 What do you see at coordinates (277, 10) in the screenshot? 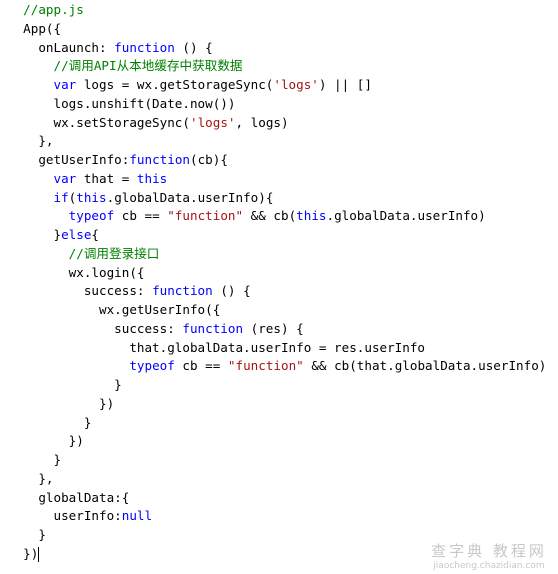
I see `code-line: //app.js` at bounding box center [277, 10].